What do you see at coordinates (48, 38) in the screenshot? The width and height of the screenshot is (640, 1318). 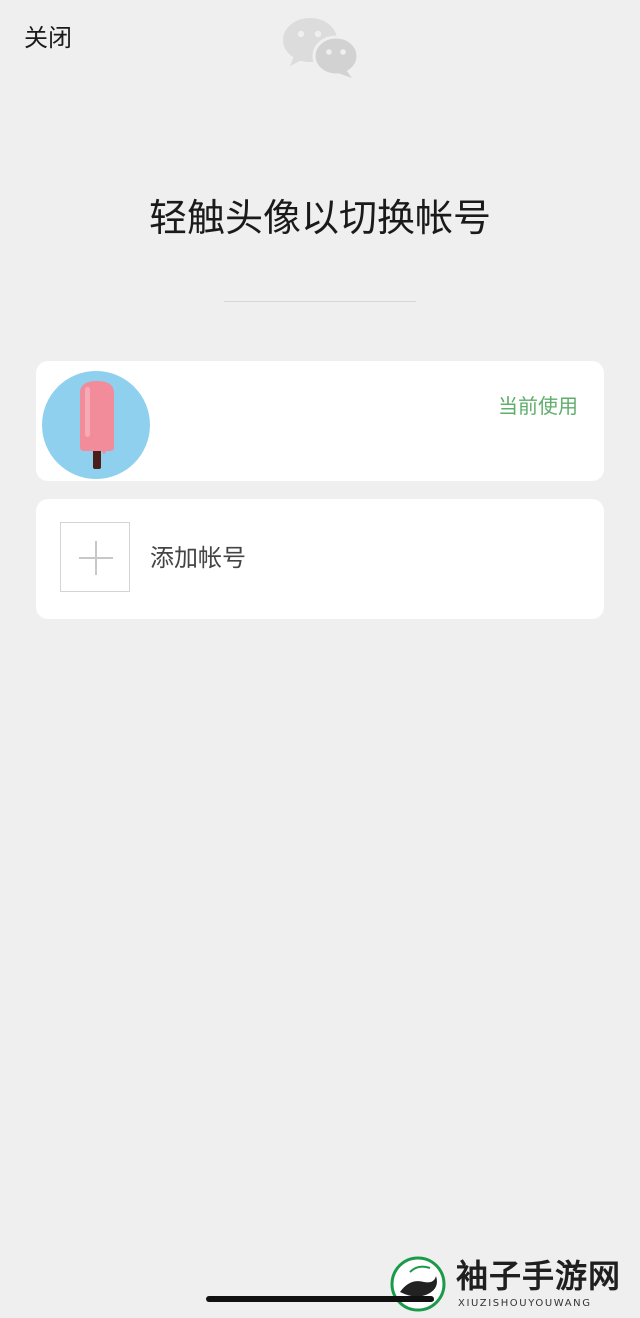 I see `close-button: 关闭` at bounding box center [48, 38].